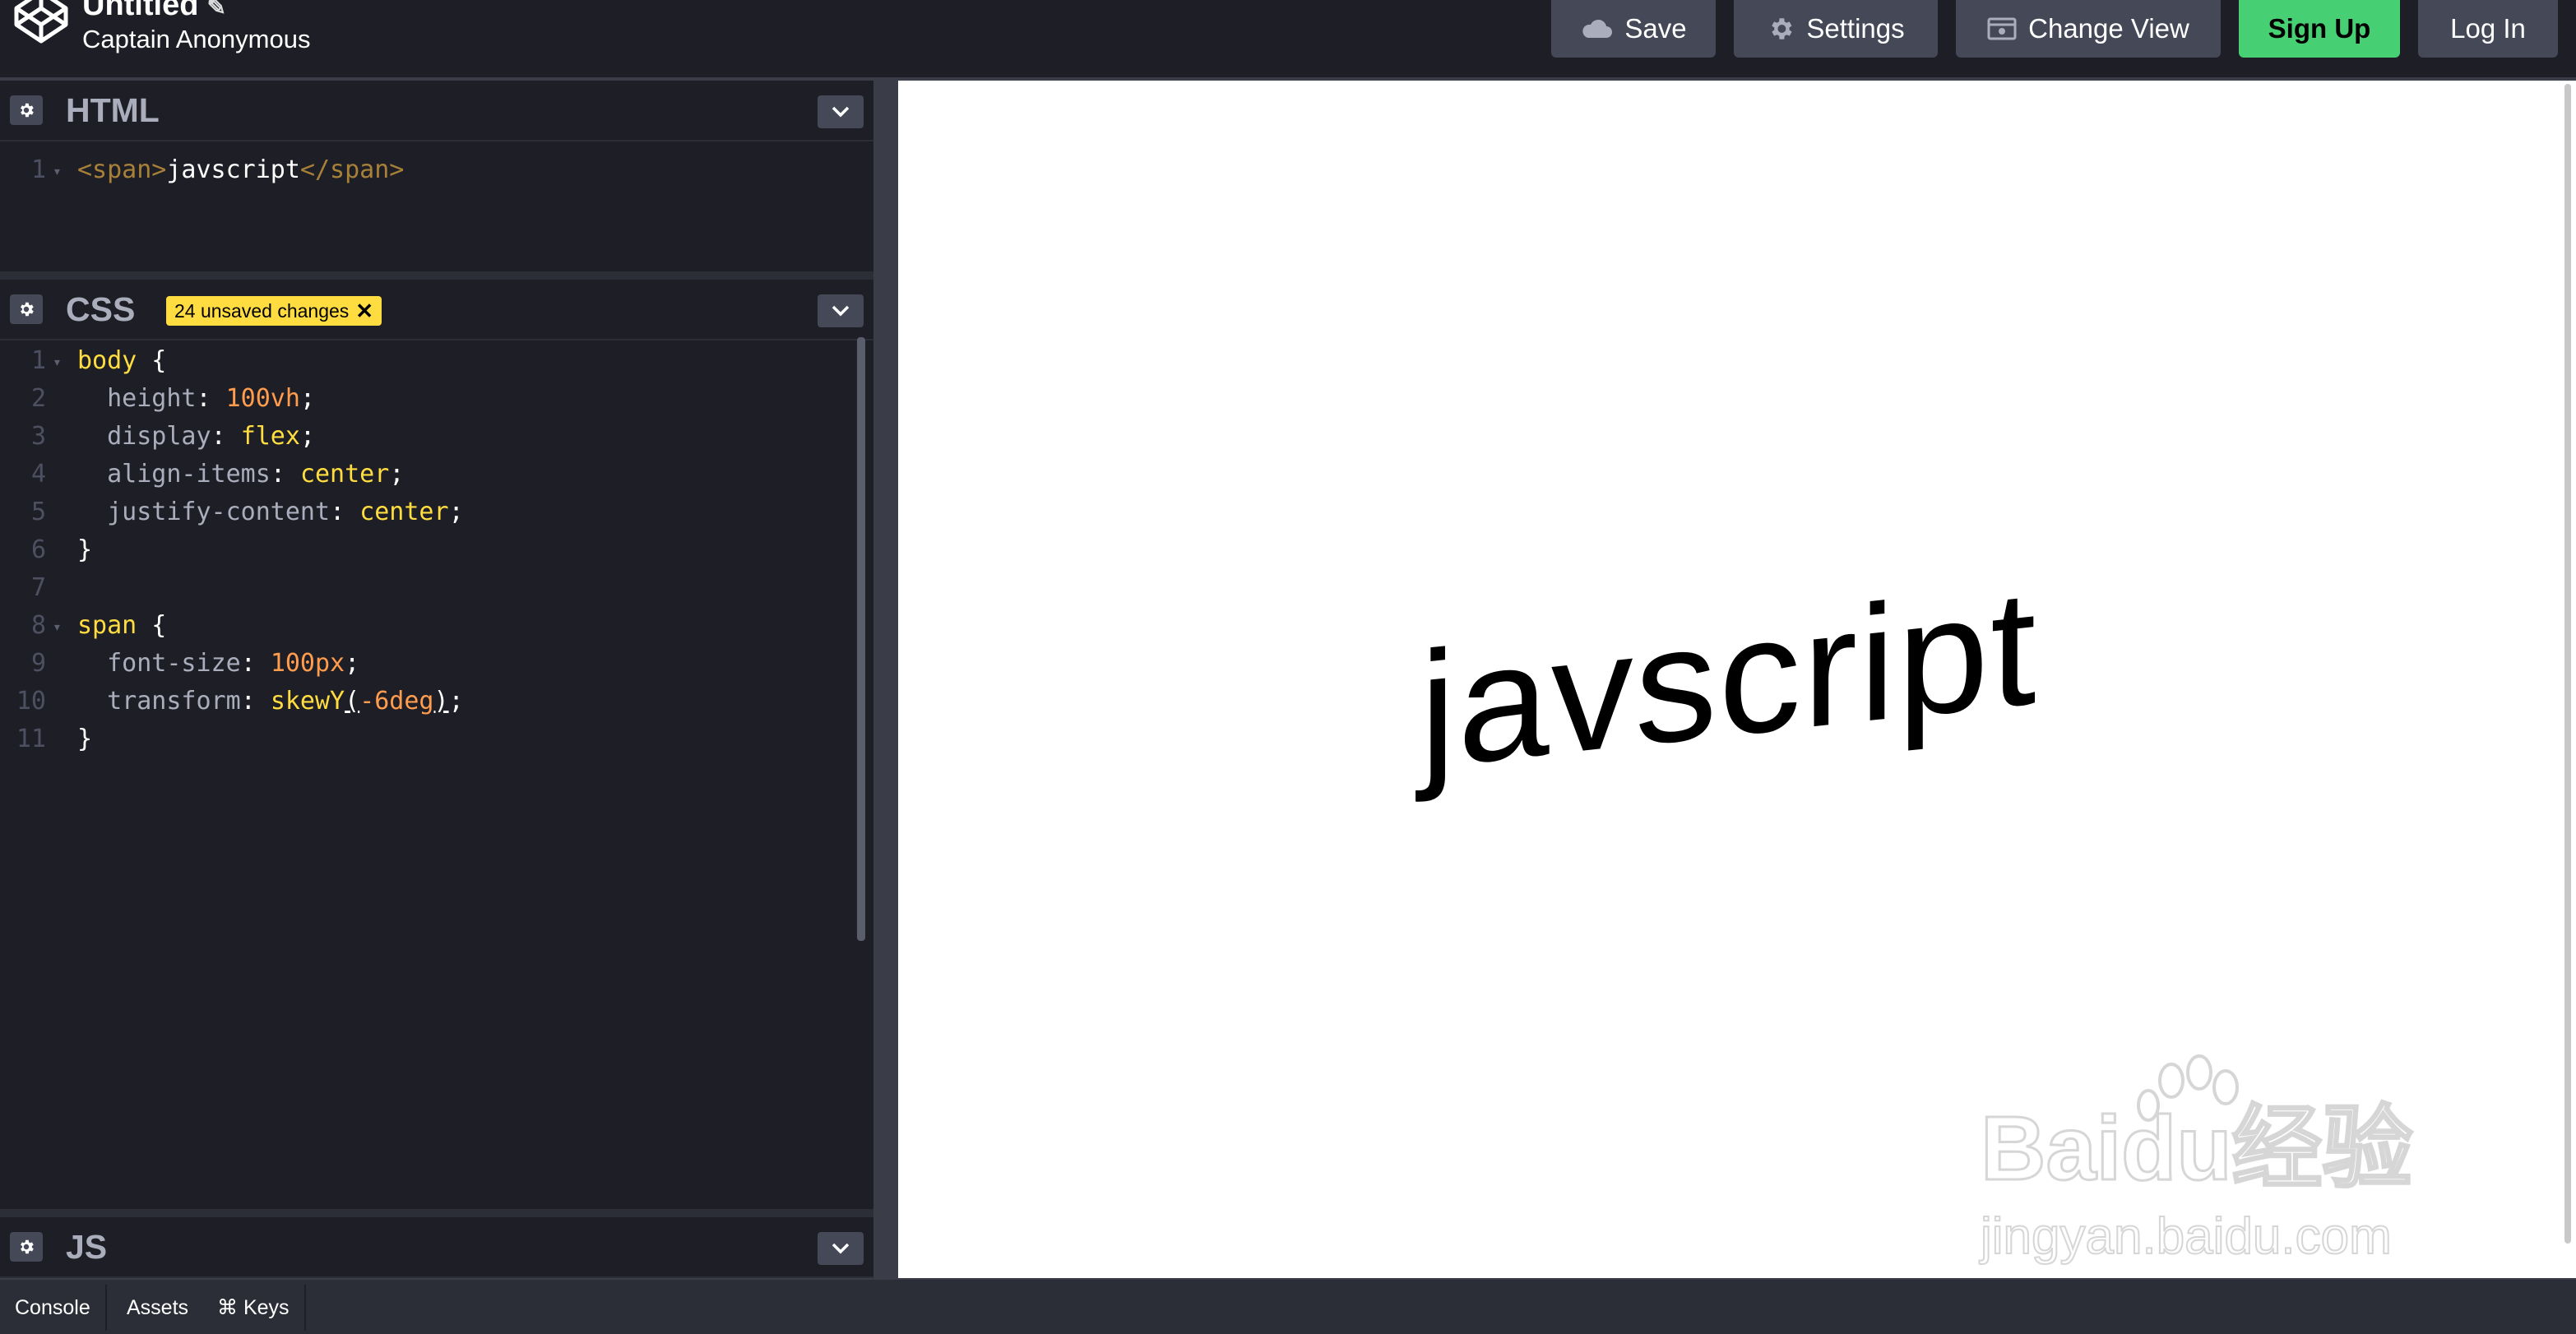 The image size is (2576, 1334). What do you see at coordinates (152, 398) in the screenshot?
I see `property: height` at bounding box center [152, 398].